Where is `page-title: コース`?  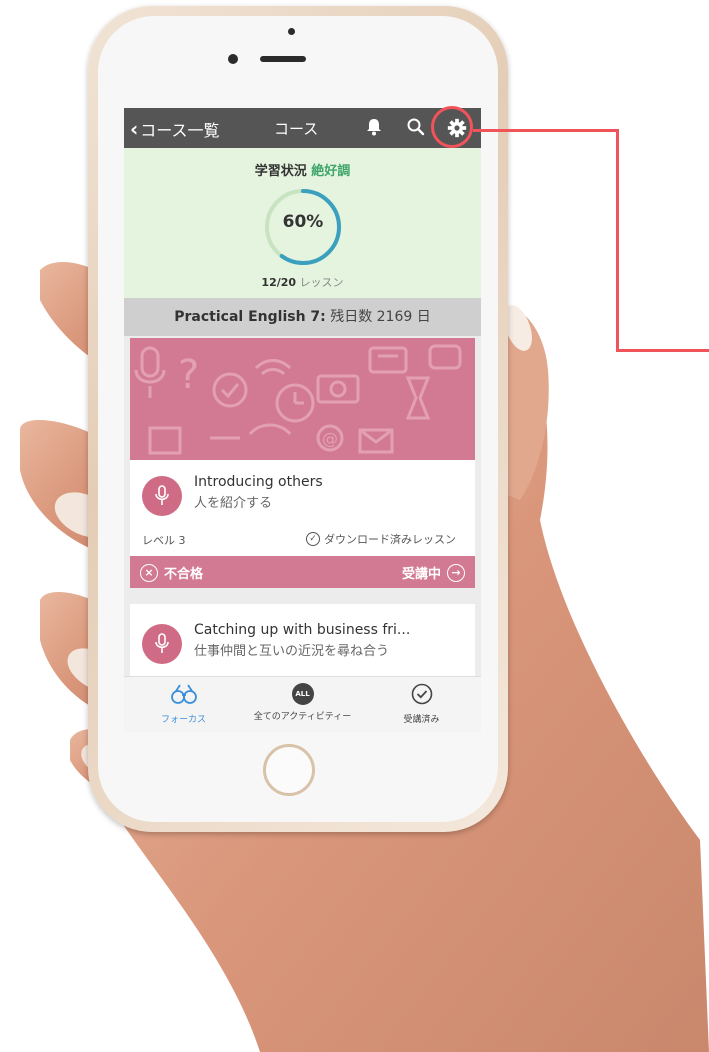
page-title: コース is located at coordinates (296, 129).